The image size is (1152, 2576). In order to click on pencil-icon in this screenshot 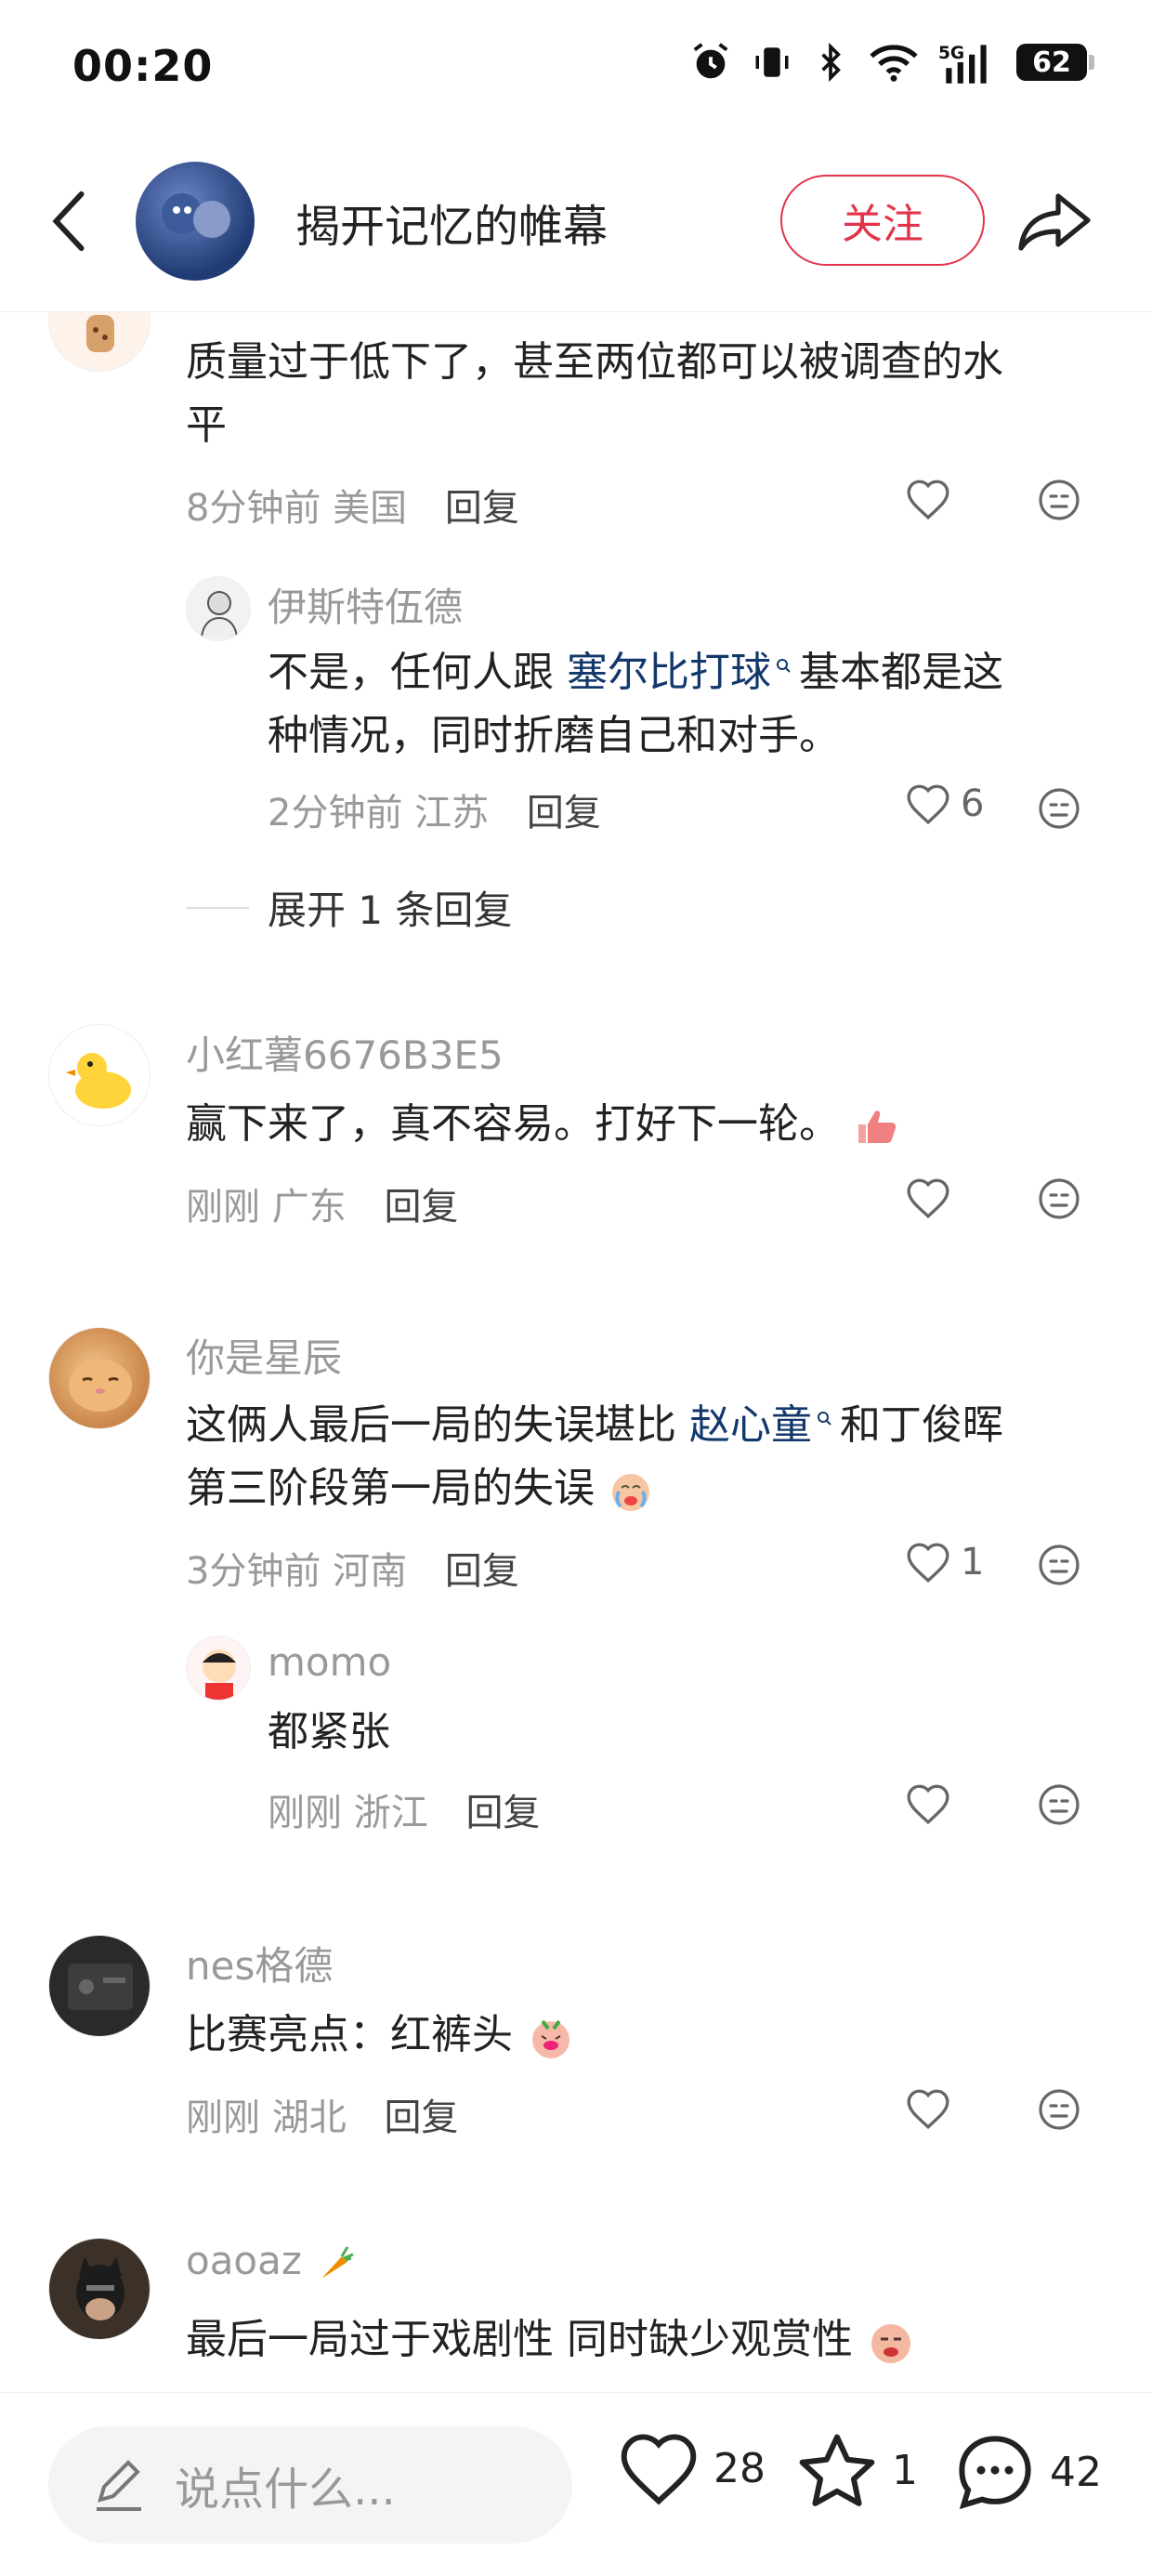, I will do `click(119, 2485)`.